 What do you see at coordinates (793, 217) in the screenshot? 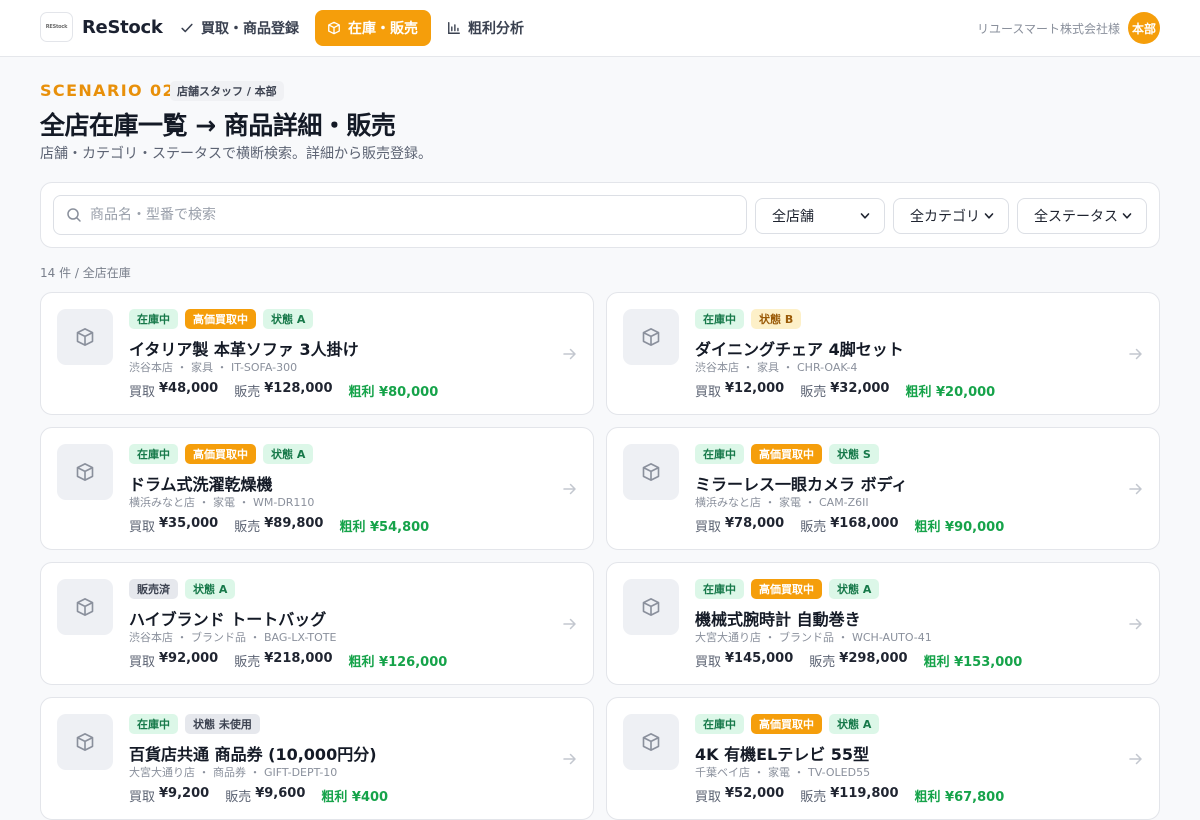
I see `store-select-value: 全店舗` at bounding box center [793, 217].